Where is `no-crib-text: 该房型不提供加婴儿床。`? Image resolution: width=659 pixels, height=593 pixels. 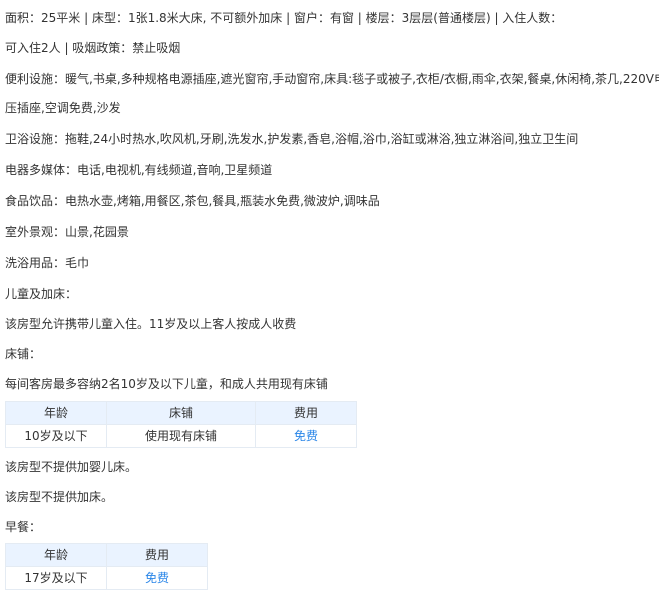 no-crib-text: 该房型不提供加婴儿床。 is located at coordinates (71, 467).